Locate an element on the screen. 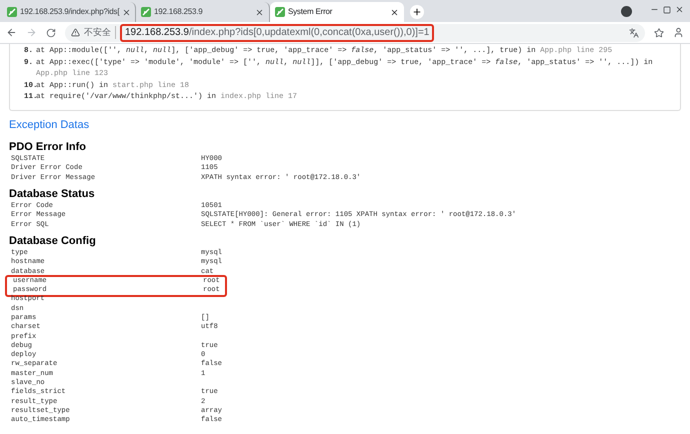  tab-title: System Error is located at coordinates (311, 12).